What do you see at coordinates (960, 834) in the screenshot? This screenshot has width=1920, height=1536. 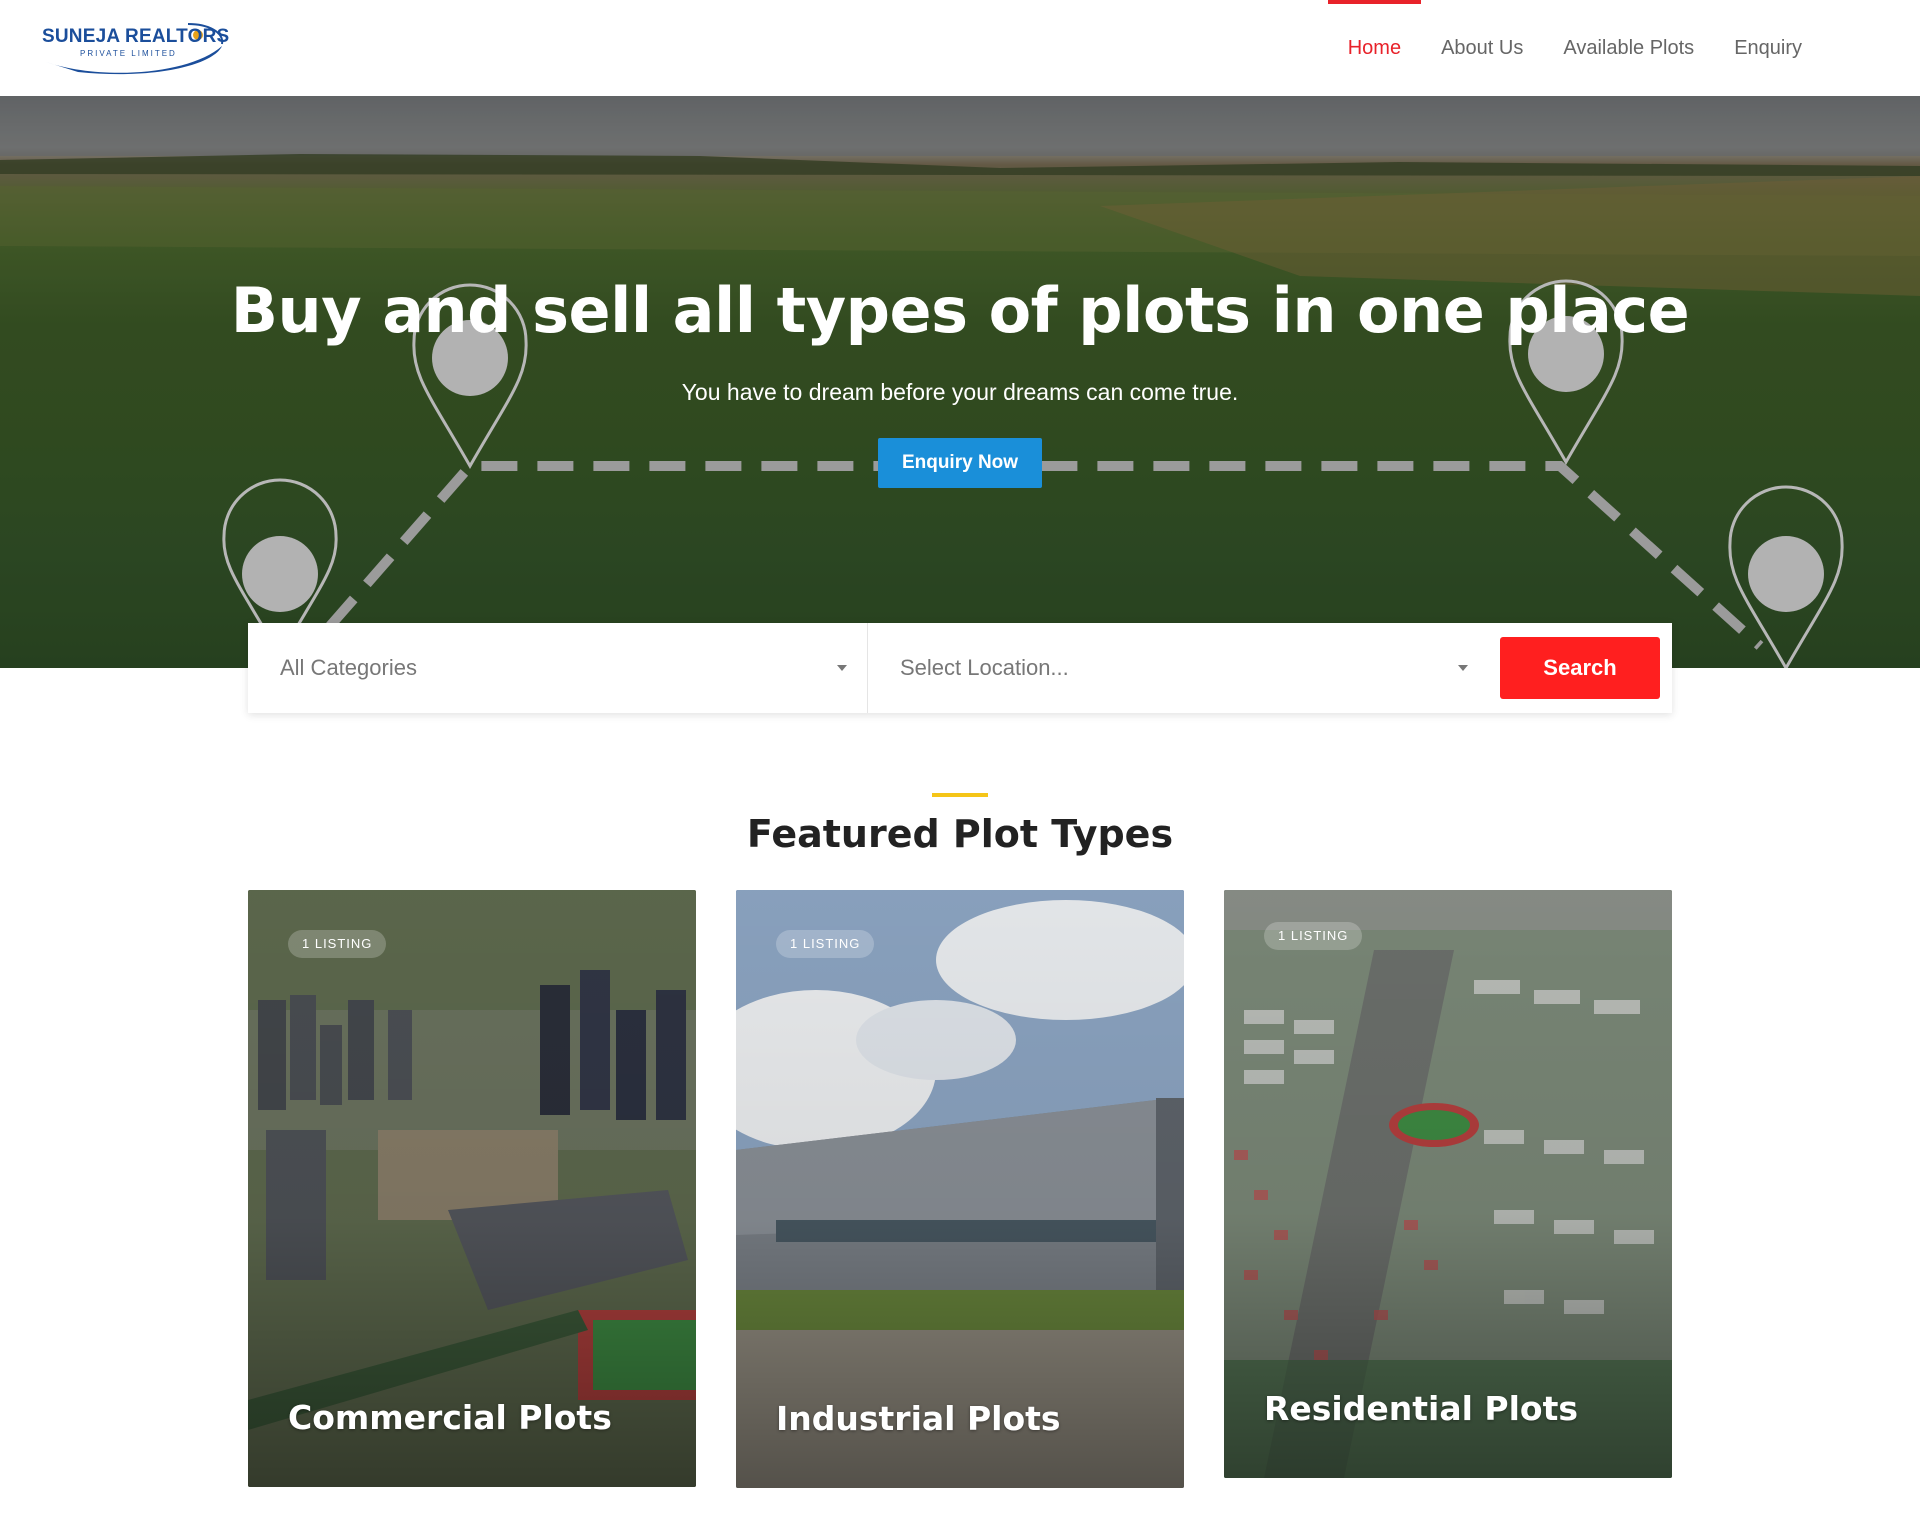 I see `featured-section-title: Featured Plot Types` at bounding box center [960, 834].